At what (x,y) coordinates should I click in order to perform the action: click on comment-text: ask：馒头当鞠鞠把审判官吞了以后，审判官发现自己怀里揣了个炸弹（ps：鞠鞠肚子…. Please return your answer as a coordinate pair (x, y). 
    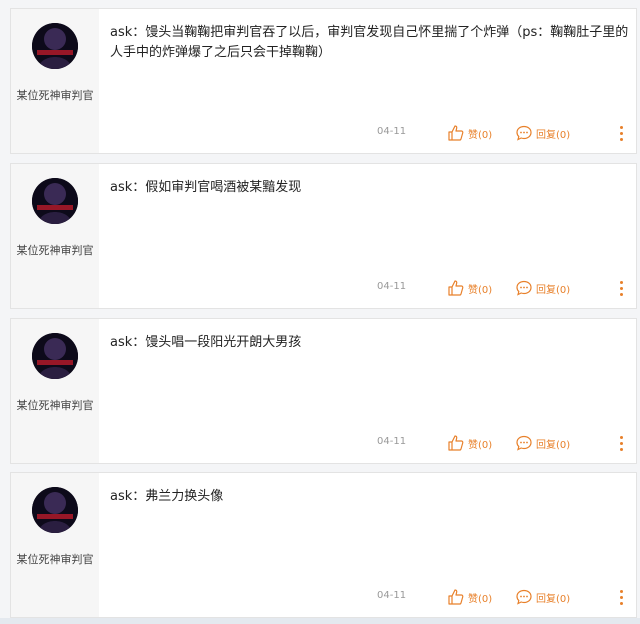
    Looking at the image, I should click on (369, 42).